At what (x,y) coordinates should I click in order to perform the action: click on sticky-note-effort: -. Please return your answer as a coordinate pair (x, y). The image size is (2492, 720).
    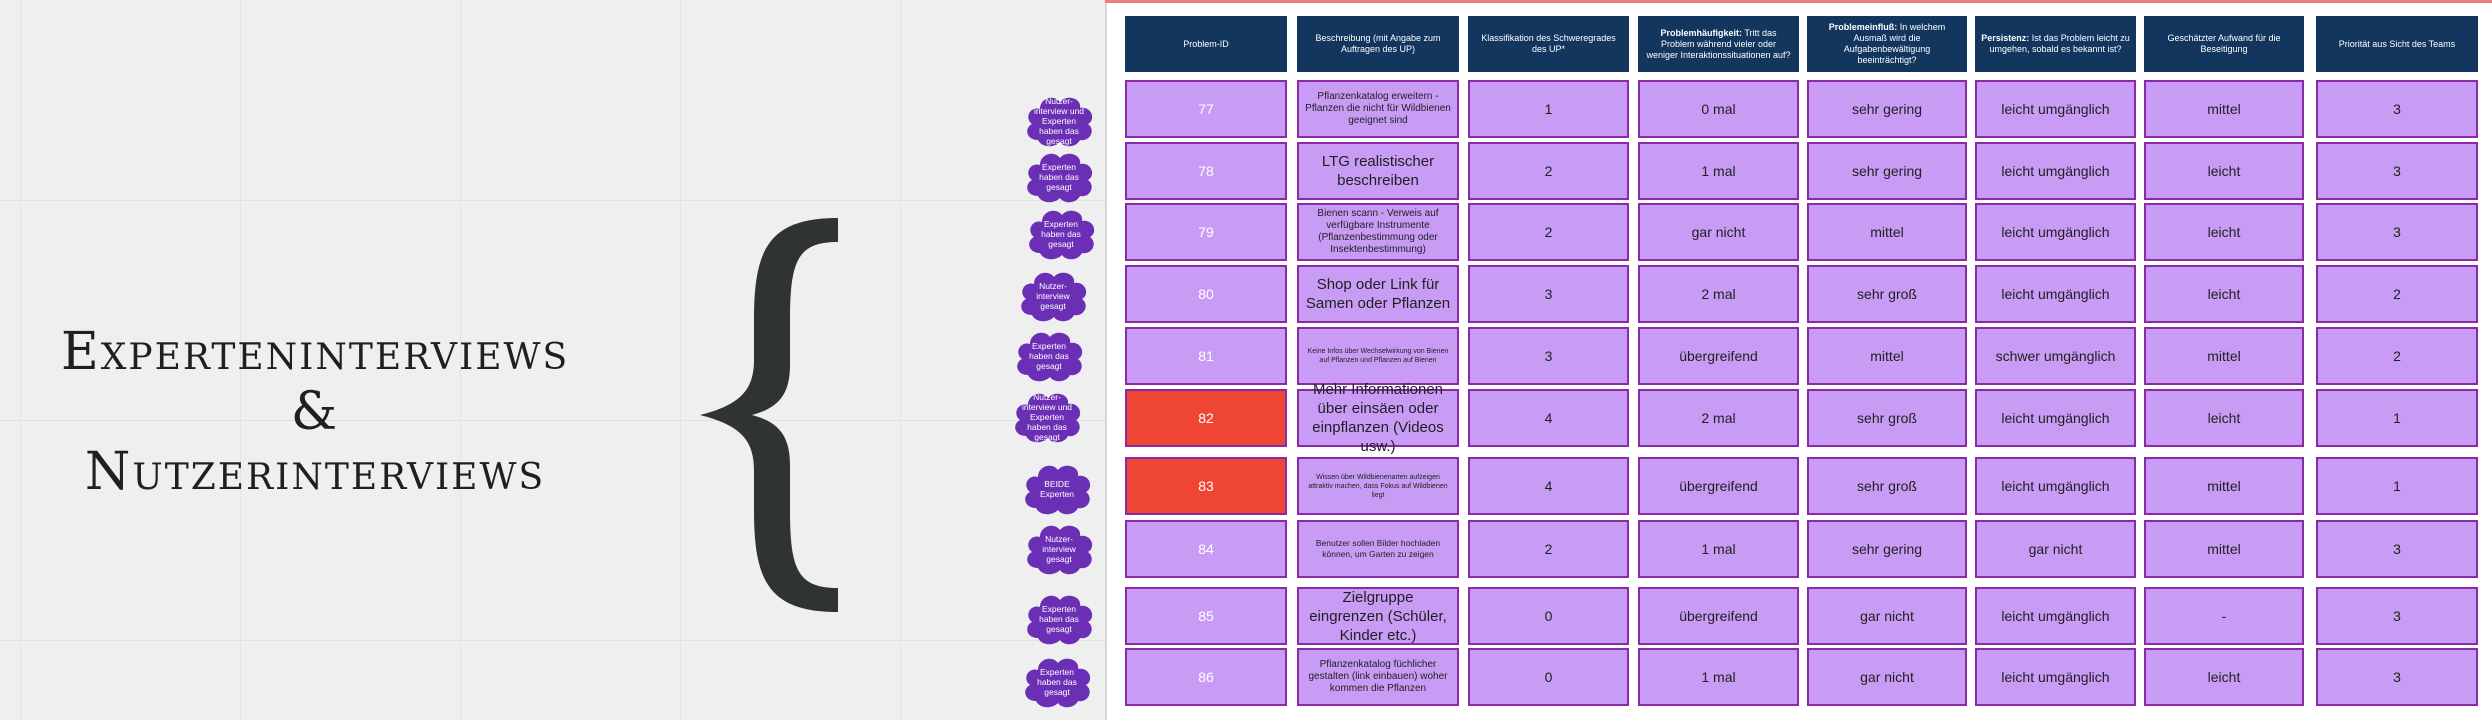
    Looking at the image, I should click on (2224, 616).